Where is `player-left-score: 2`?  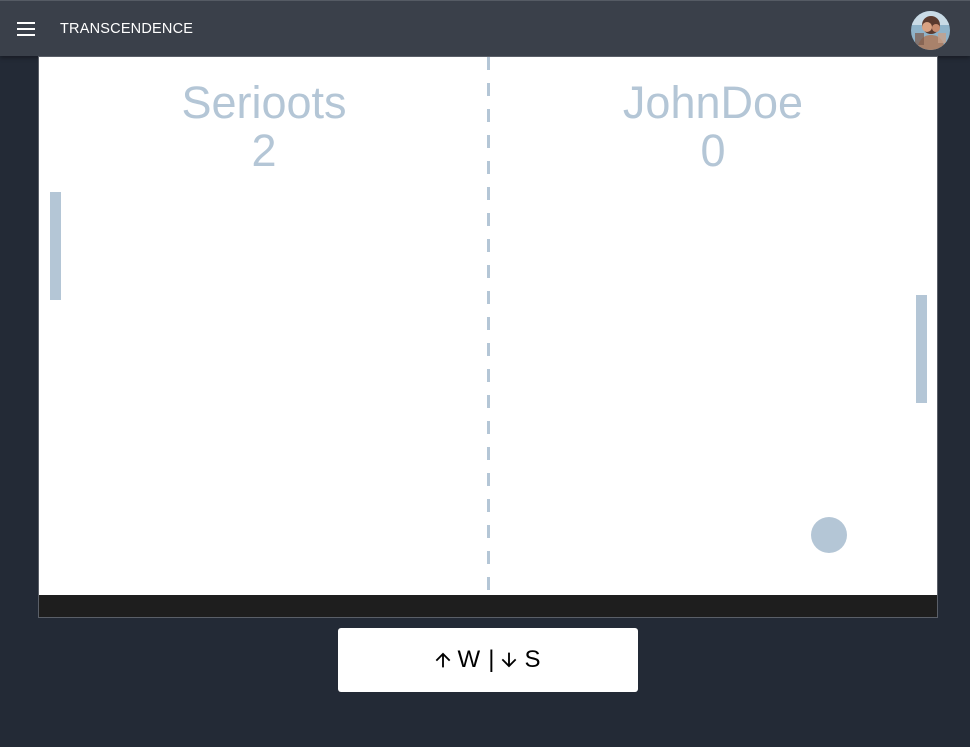
player-left-score: 2 is located at coordinates (264, 150).